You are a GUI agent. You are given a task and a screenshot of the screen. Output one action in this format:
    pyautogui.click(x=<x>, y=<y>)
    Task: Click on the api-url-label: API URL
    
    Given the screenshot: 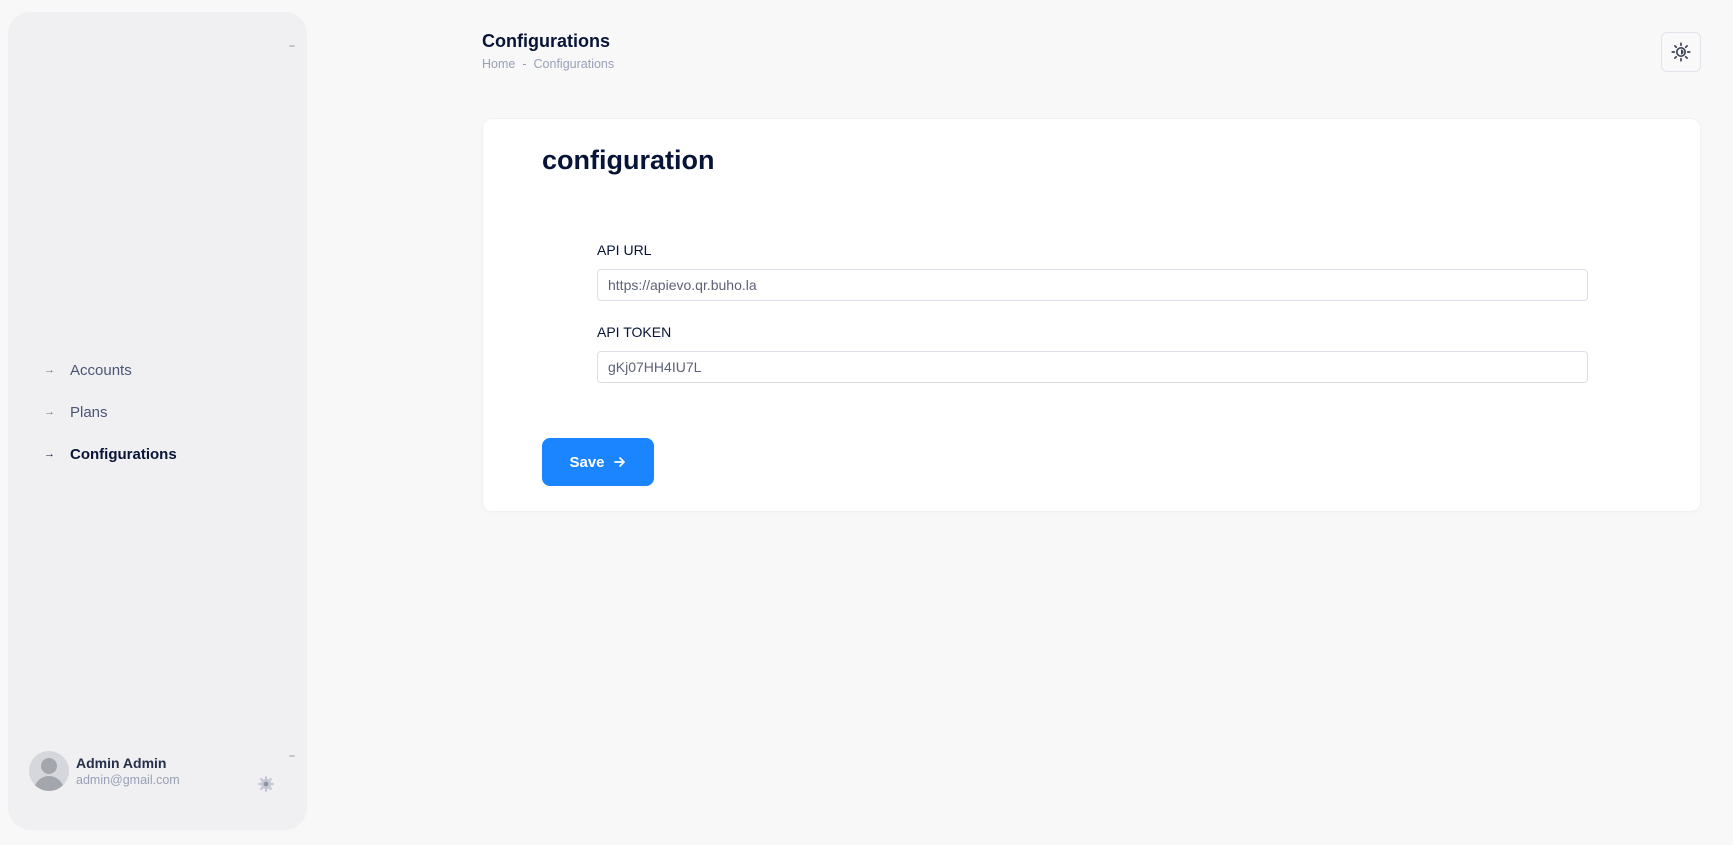 What is the action you would take?
    pyautogui.click(x=624, y=250)
    